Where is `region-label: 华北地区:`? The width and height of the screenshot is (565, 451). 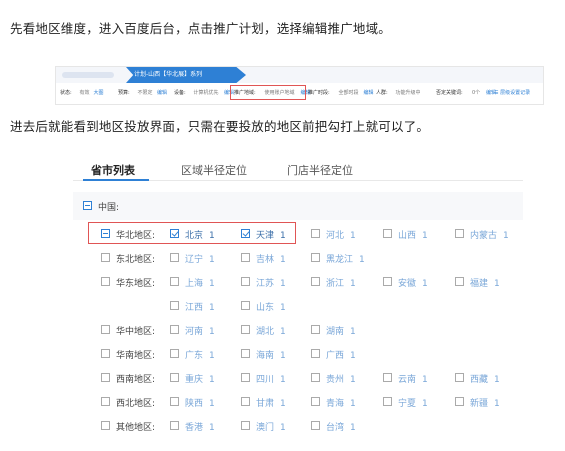
region-label: 华北地区: is located at coordinates (136, 236).